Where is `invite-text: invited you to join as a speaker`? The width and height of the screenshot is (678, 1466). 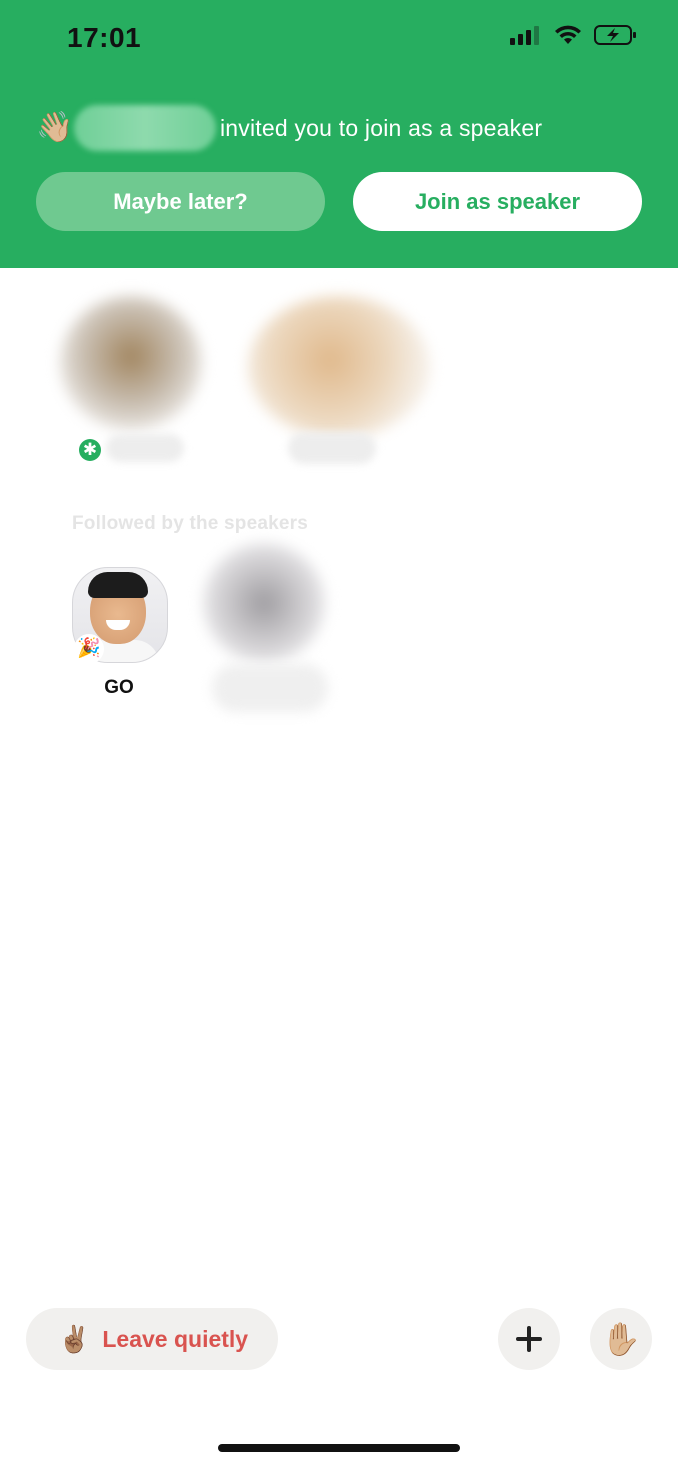 invite-text: invited you to join as a speaker is located at coordinates (381, 127).